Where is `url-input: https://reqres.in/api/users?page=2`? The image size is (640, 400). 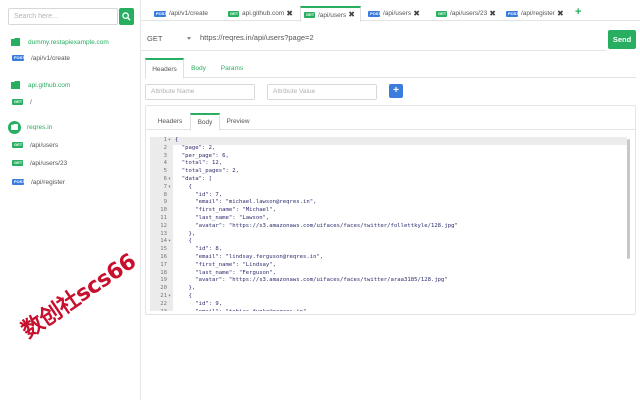 url-input: https://reqres.in/api/users?page=2 is located at coordinates (400, 40).